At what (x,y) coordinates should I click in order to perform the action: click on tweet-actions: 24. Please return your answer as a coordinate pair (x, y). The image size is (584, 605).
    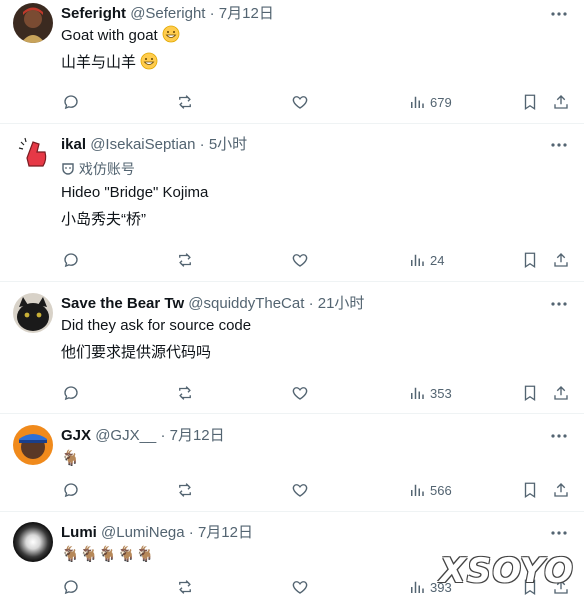
    Looking at the image, I should click on (292, 260).